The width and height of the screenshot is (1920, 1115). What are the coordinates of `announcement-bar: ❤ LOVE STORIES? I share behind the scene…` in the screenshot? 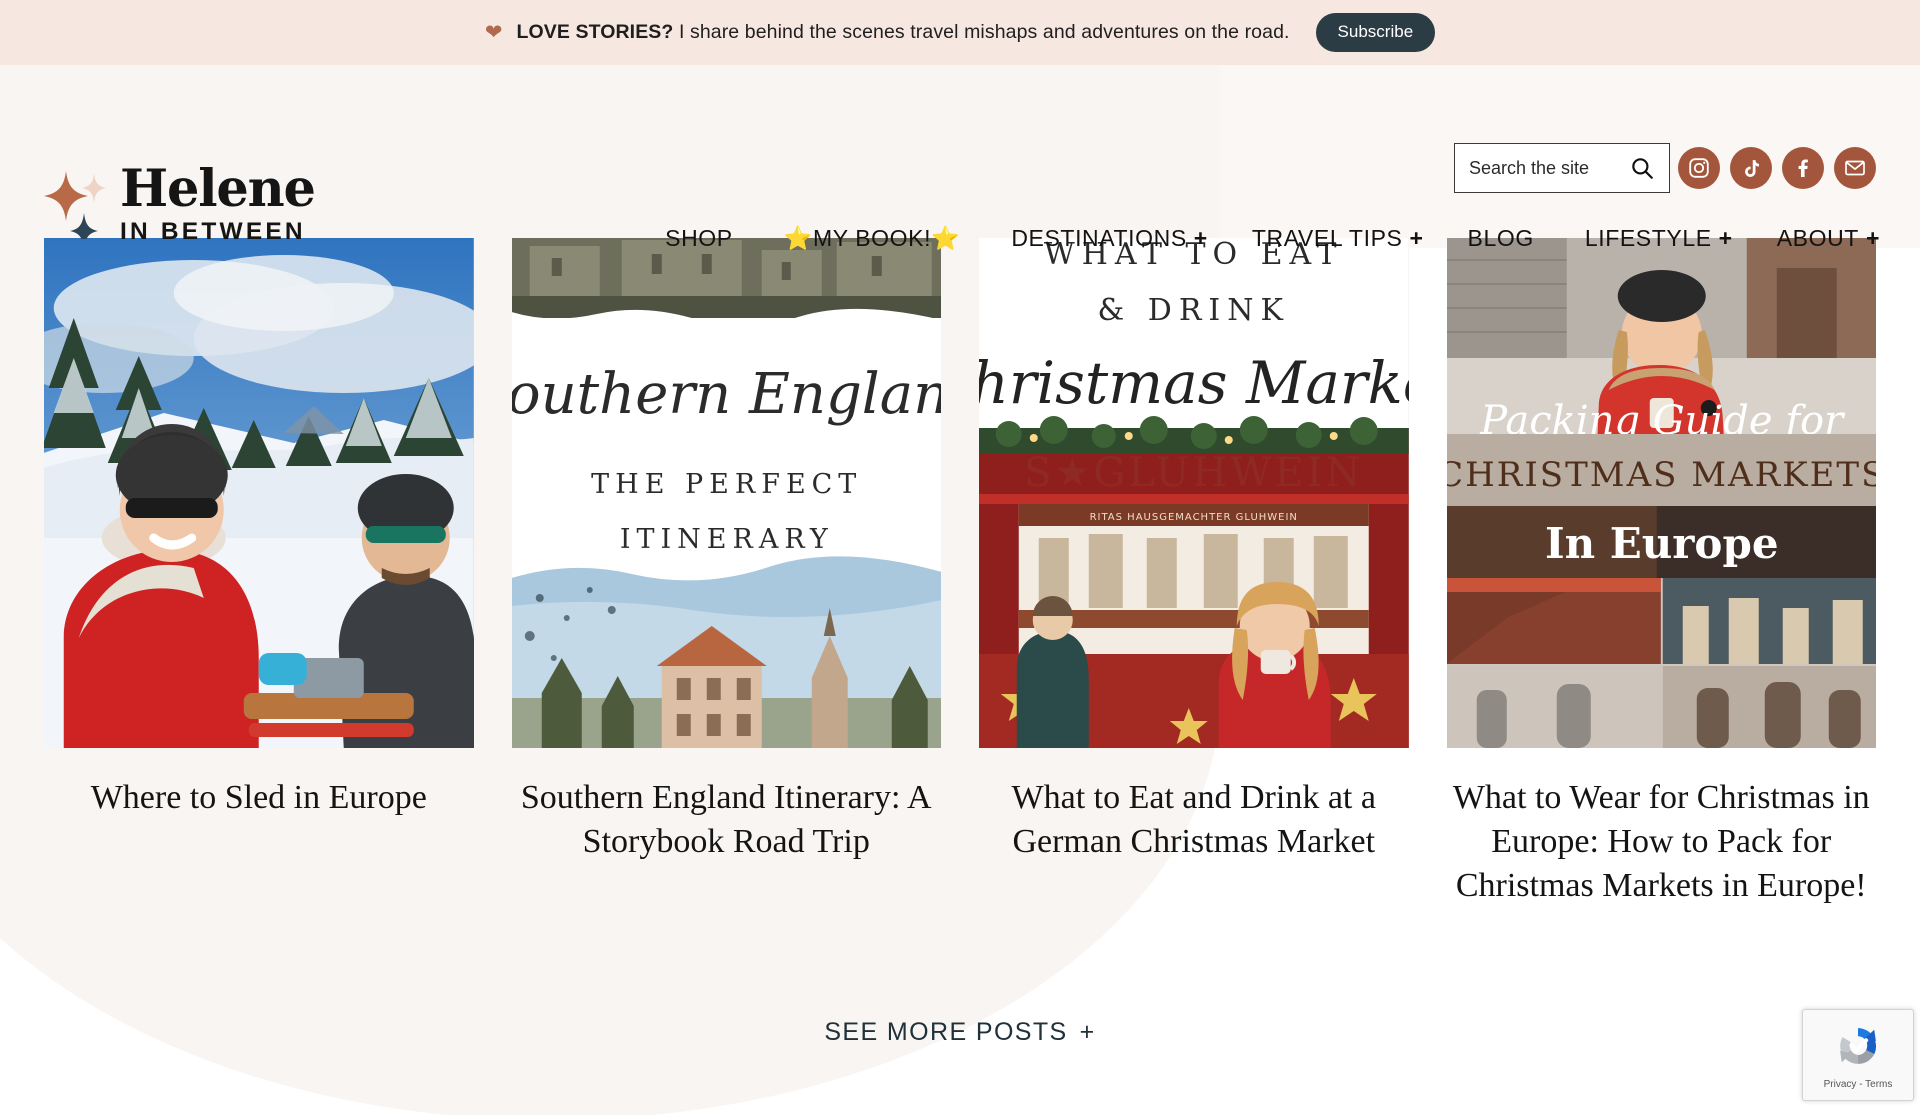 It's located at (960, 32).